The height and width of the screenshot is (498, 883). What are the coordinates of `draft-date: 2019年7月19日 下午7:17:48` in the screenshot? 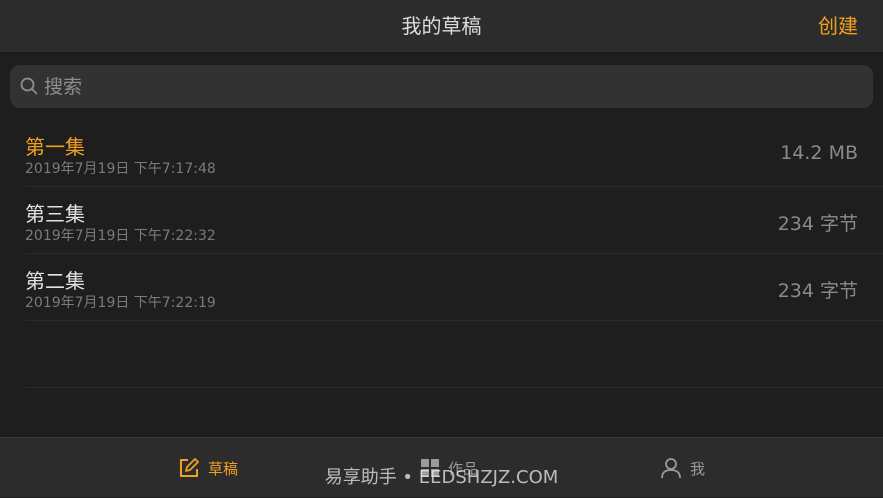 It's located at (120, 169).